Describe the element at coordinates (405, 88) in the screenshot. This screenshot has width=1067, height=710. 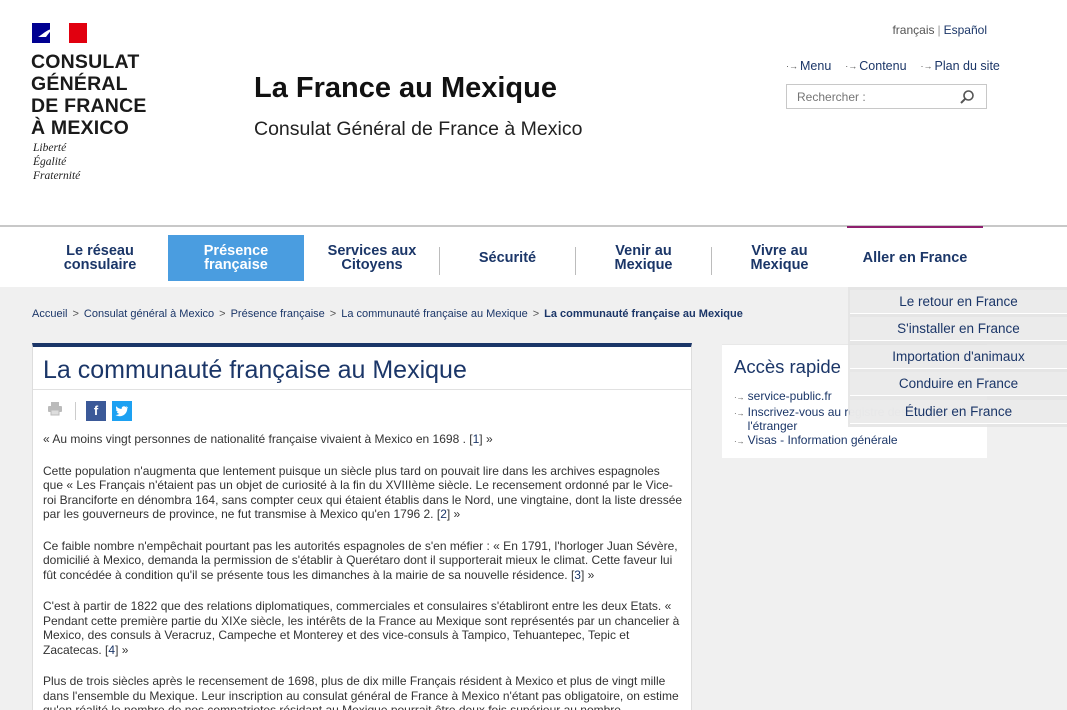
I see `site-title: La France au Mexique` at that location.